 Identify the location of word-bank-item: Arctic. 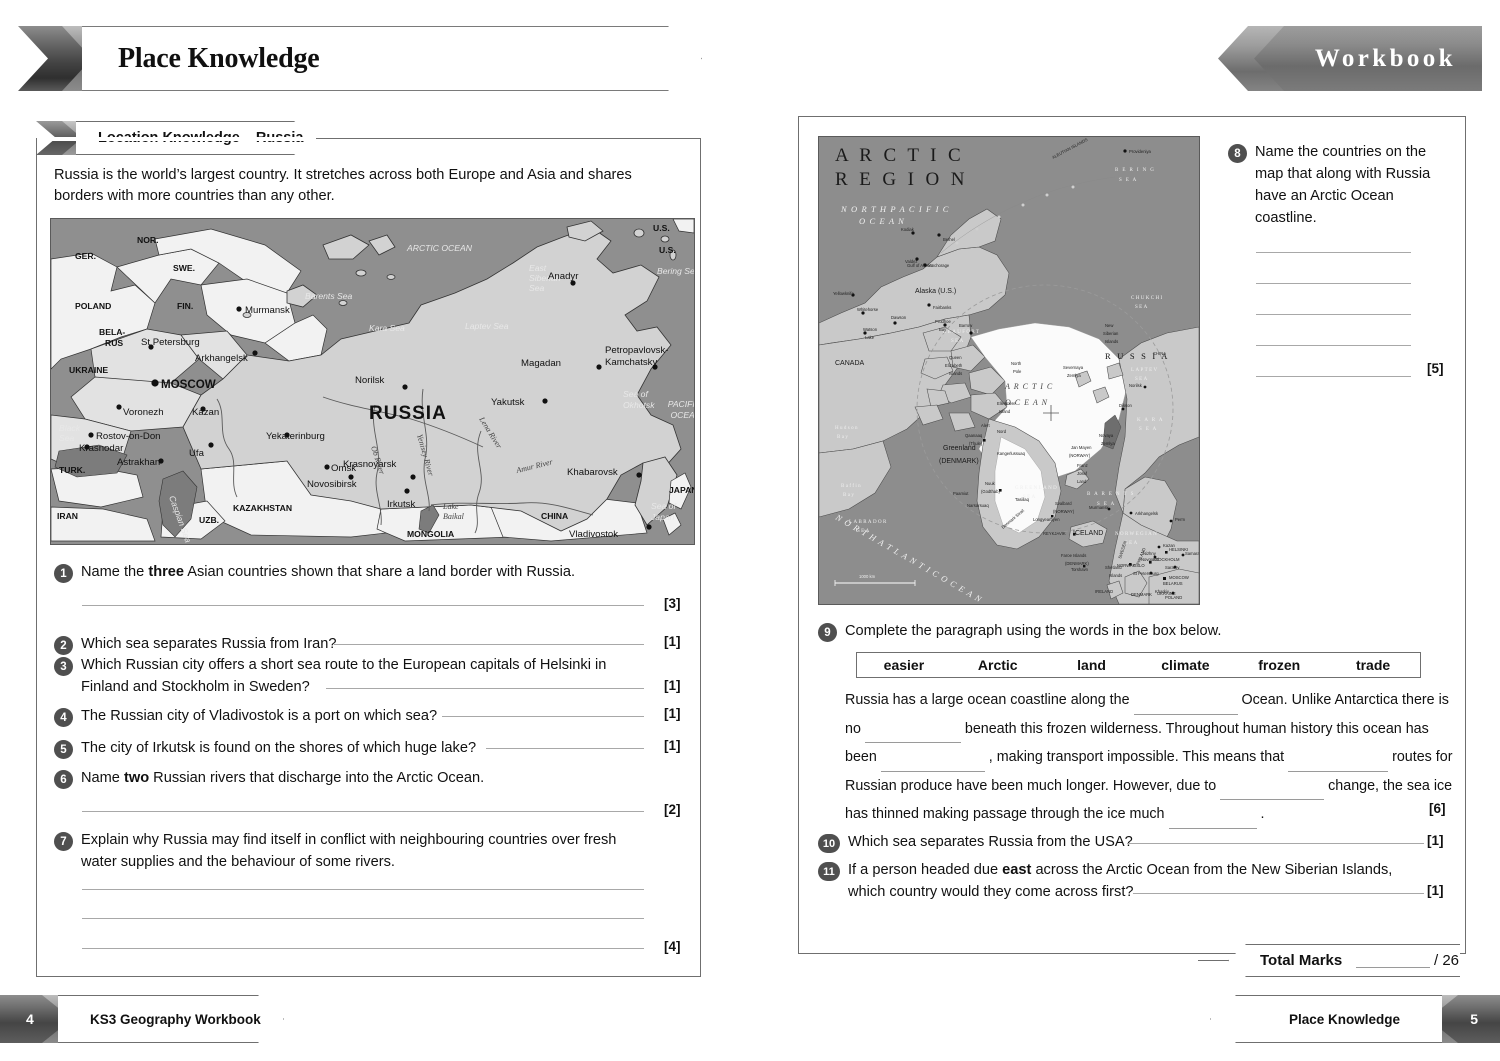
(998, 665).